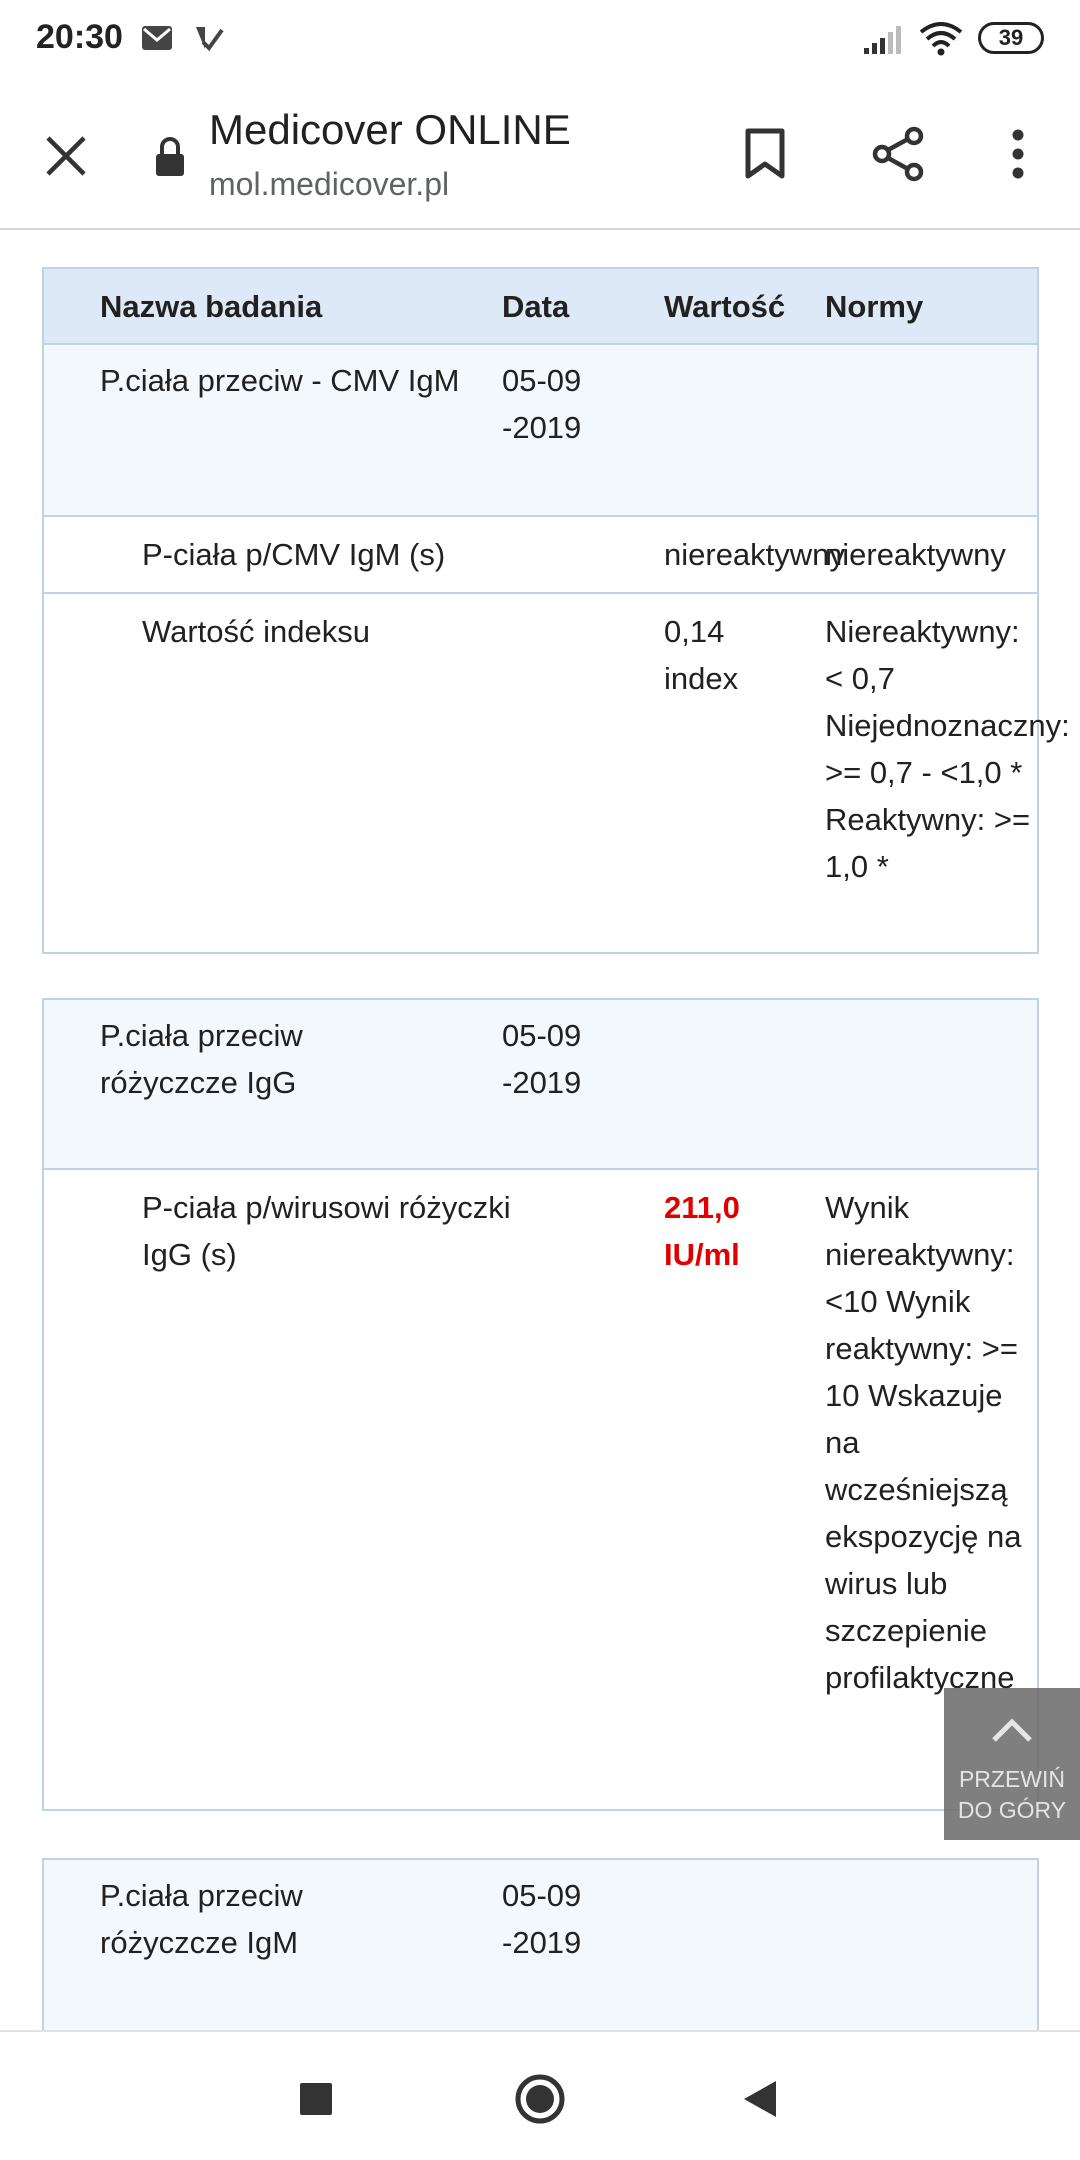 This screenshot has width=1080, height=2160. Describe the element at coordinates (201, 1919) in the screenshot. I see `group-name: P.ciała przeciw różyczcze IgM` at that location.